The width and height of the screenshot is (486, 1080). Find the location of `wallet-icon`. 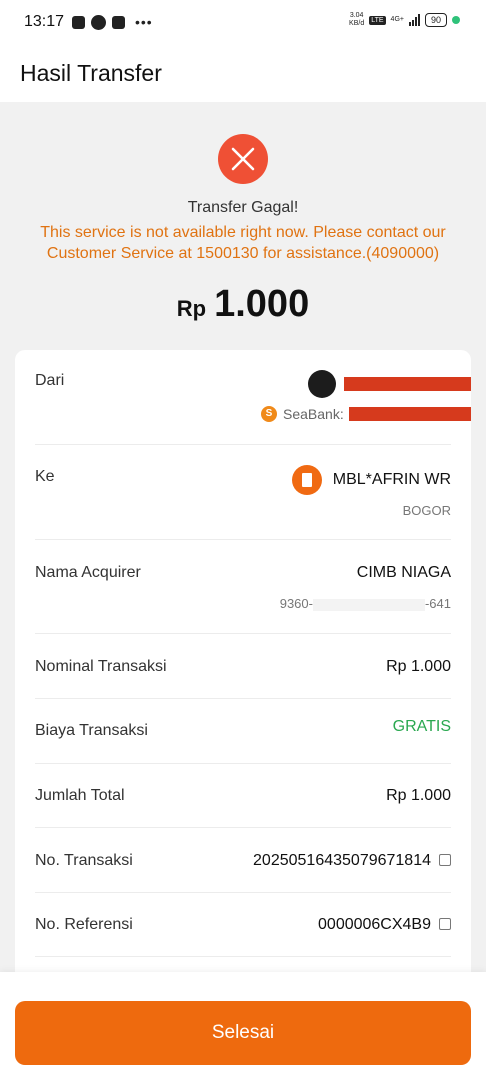

wallet-icon is located at coordinates (118, 22).